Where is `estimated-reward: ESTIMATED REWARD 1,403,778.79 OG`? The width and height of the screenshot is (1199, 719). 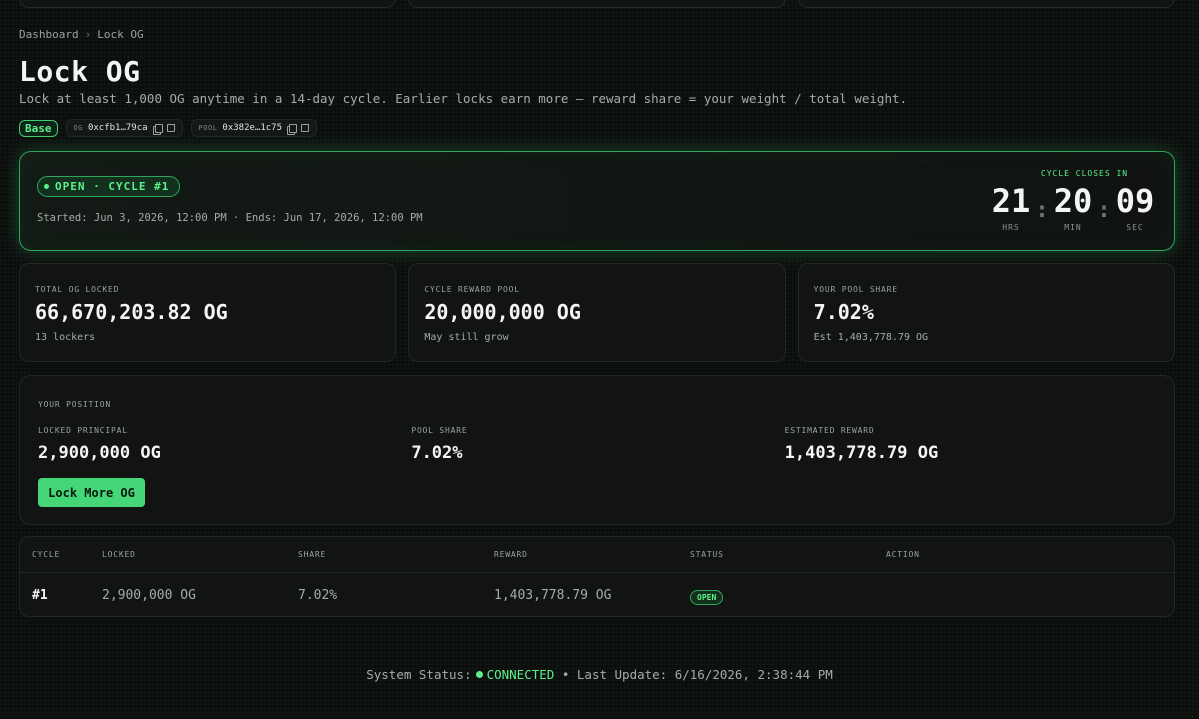
estimated-reward: ESTIMATED REWARD 1,403,778.79 OG is located at coordinates (971, 444).